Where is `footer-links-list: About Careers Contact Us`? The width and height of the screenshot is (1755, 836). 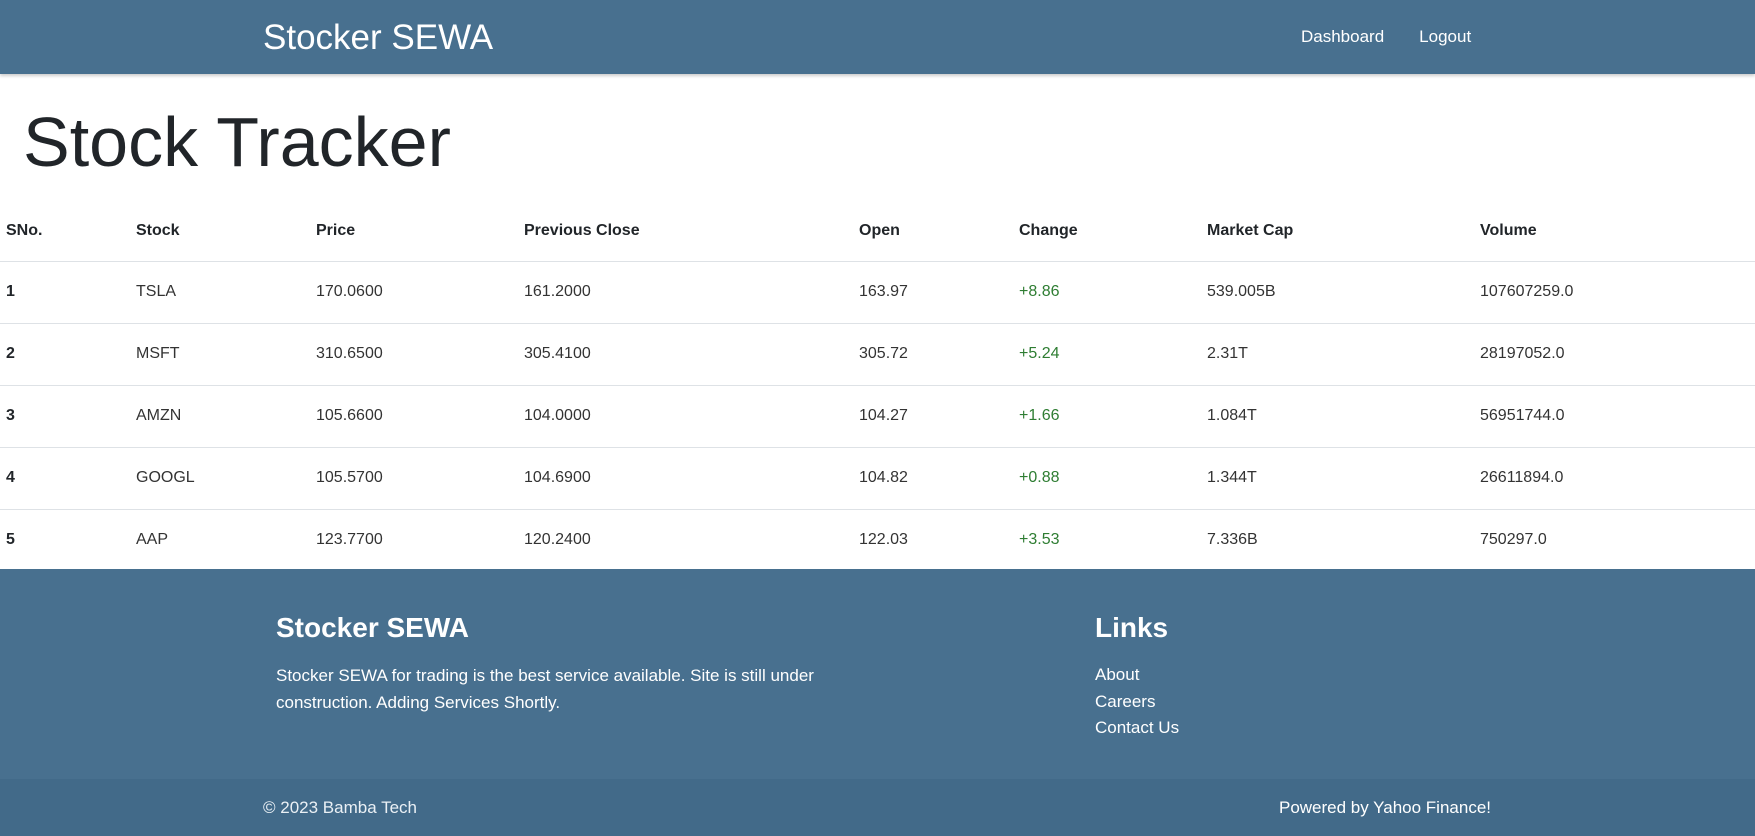
footer-links-list: About Careers Contact Us is located at coordinates (1137, 702).